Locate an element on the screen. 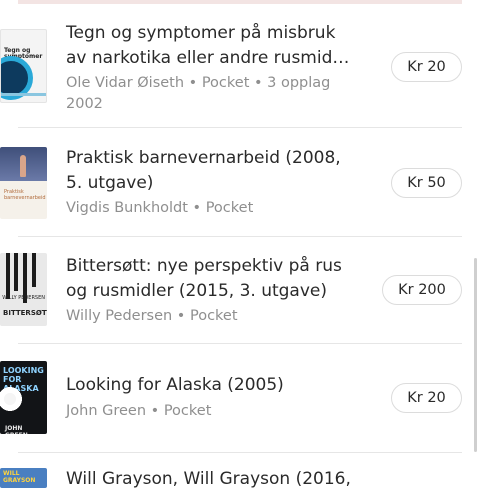  scrollbar is located at coordinates (475, 355).